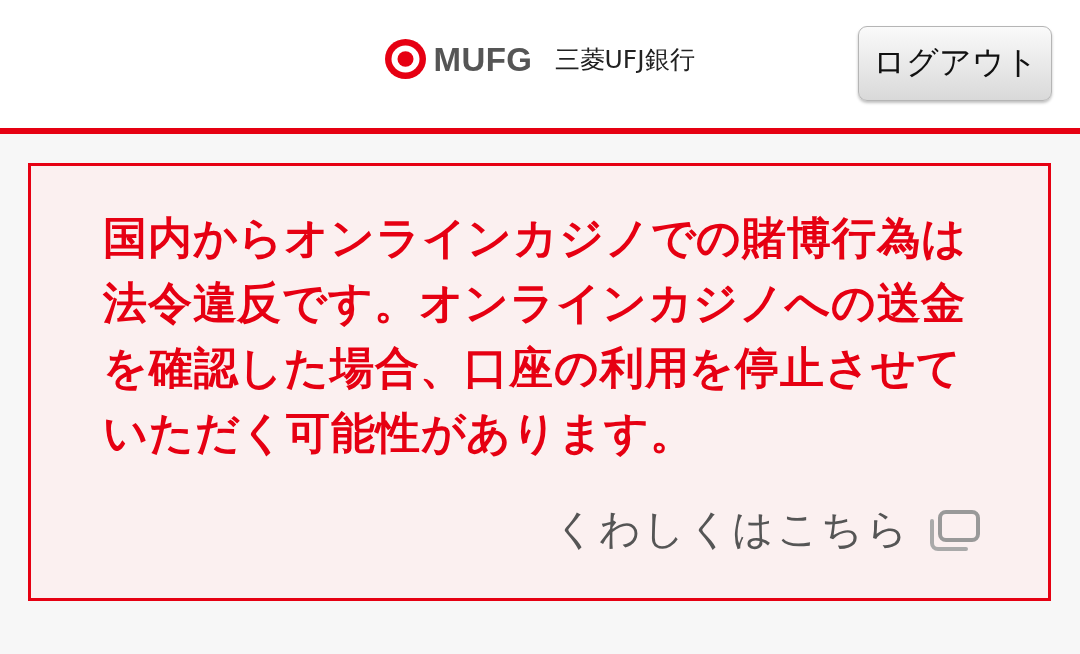  What do you see at coordinates (406, 59) in the screenshot?
I see `ring-logo-icon` at bounding box center [406, 59].